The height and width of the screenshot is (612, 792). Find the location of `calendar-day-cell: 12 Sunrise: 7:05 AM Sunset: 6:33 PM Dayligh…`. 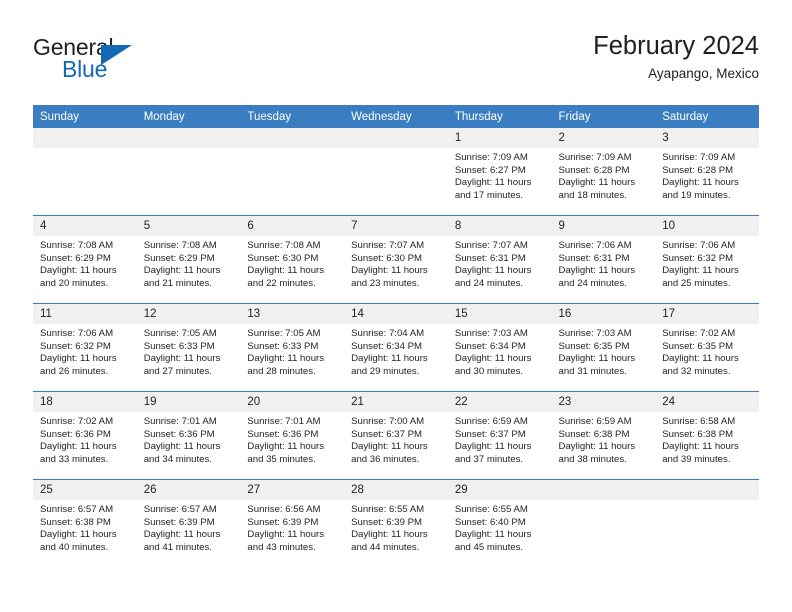

calendar-day-cell: 12 Sunrise: 7:05 AM Sunset: 6:33 PM Dayligh… is located at coordinates (188, 347).